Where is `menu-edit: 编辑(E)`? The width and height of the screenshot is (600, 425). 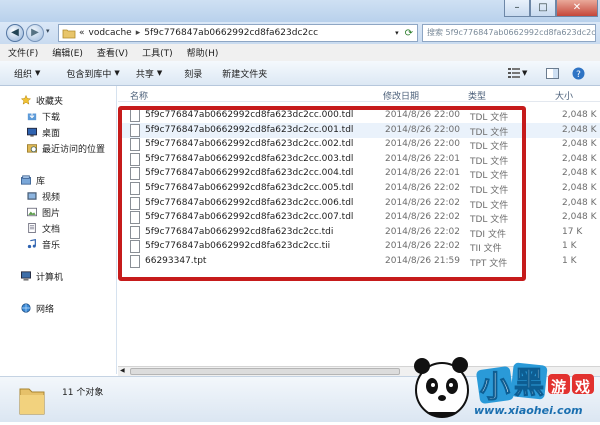
menu-edit: 编辑(E) is located at coordinates (67, 52).